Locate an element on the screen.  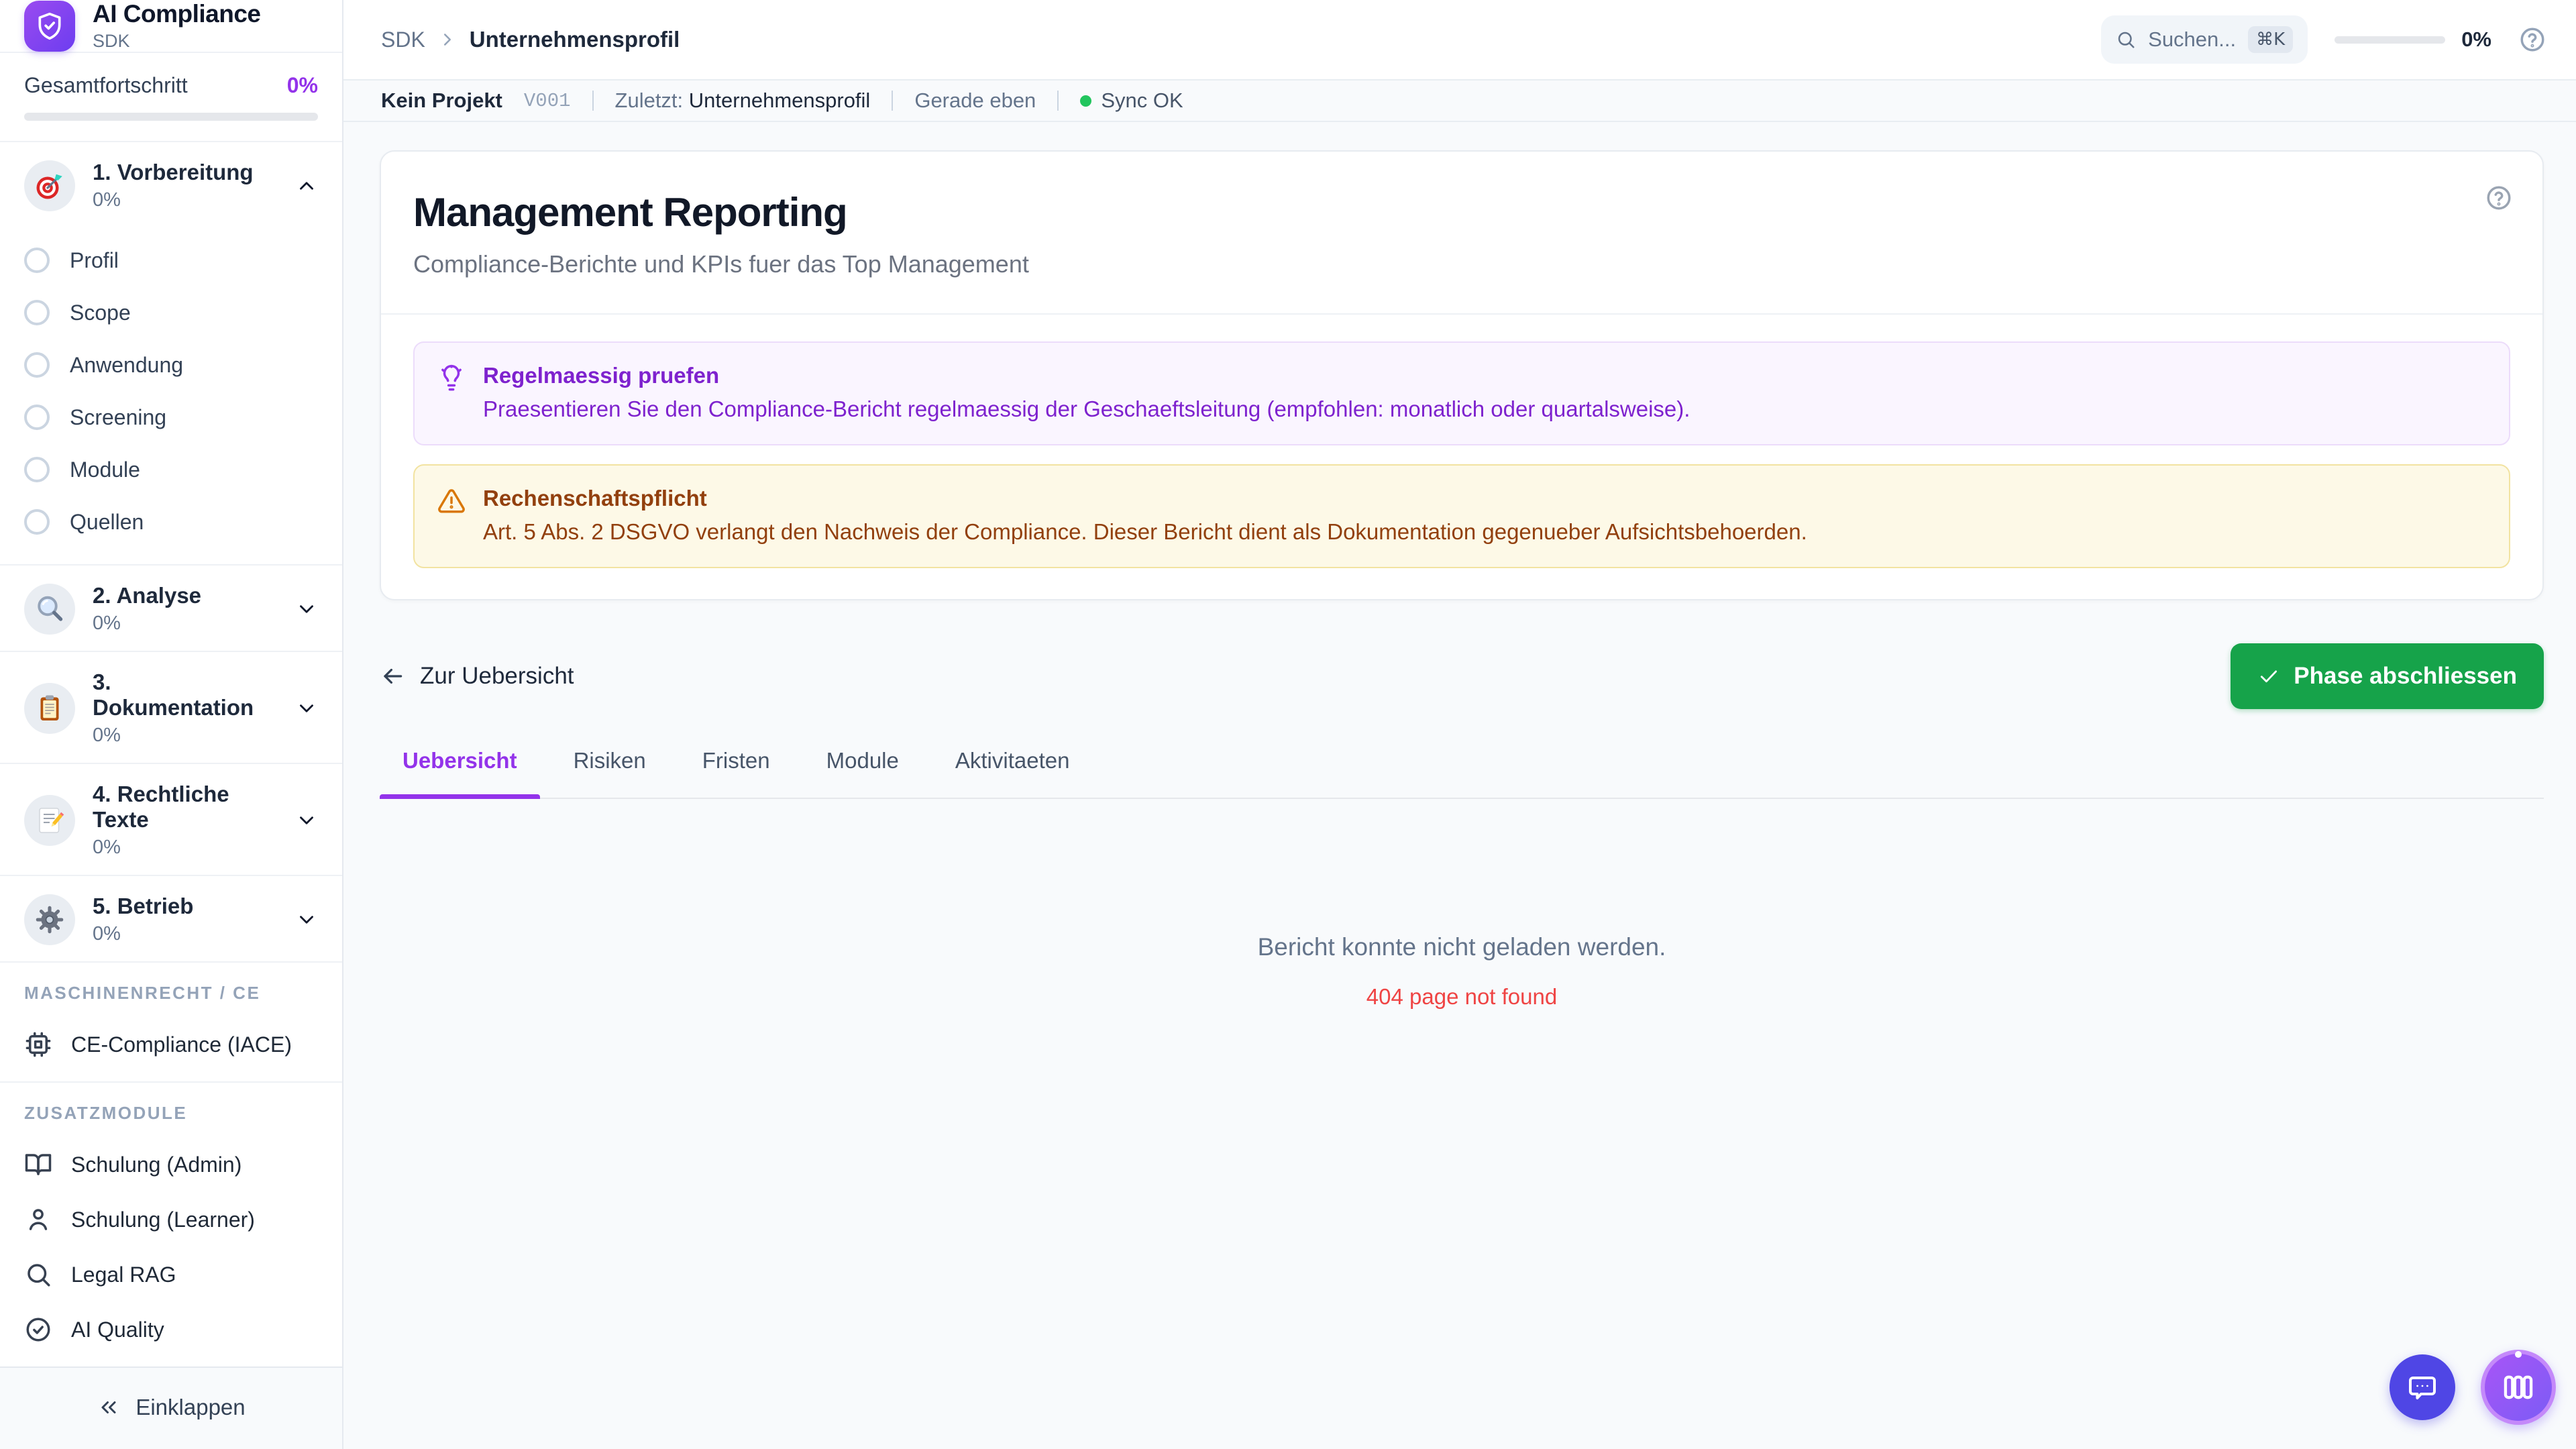
section-header: ZUSATZMODULE is located at coordinates (106, 1113).